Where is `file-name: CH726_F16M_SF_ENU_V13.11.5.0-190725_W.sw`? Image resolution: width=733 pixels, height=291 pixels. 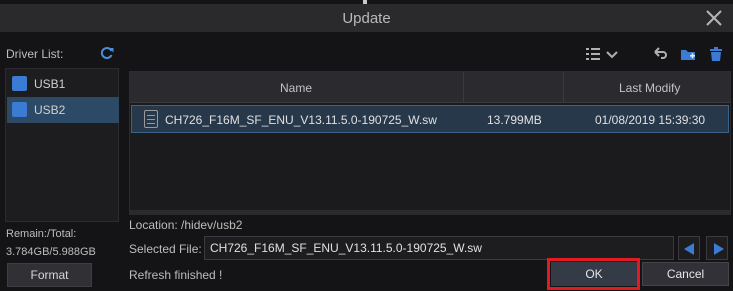
file-name: CH726_F16M_SF_ENU_V13.11.5.0-190725_W.sw is located at coordinates (301, 120).